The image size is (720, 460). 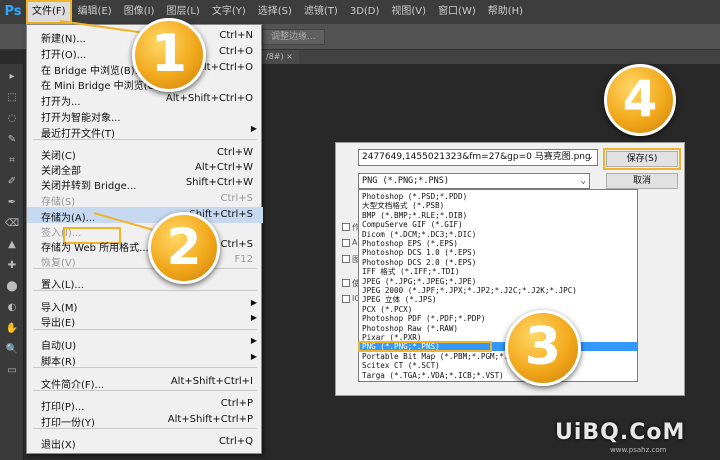 I want to click on tool-icon: ✎, so click(x=12, y=140).